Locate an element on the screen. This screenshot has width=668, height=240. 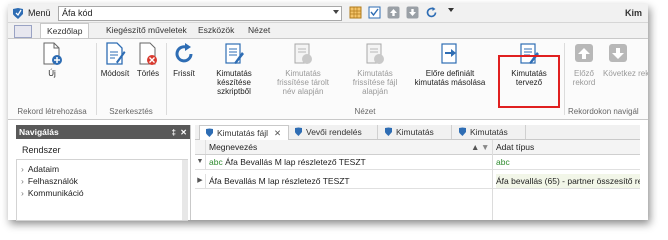
nav-item-adataim: › Adataim is located at coordinates (40, 169).